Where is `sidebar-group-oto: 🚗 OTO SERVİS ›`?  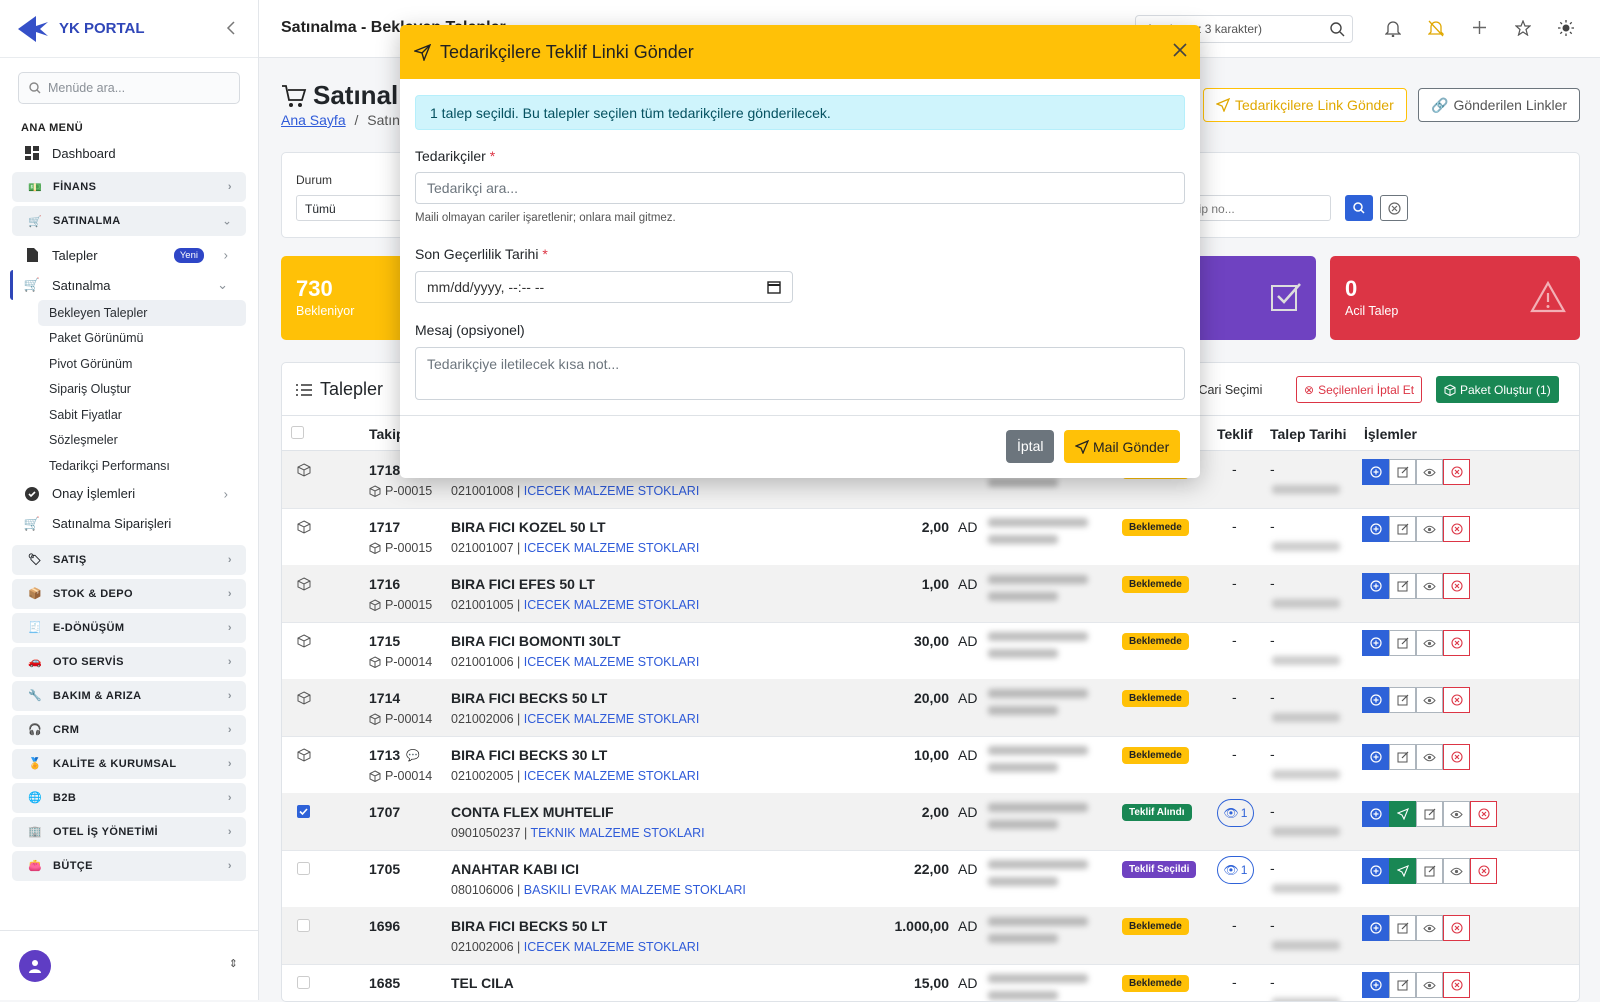
sidebar-group-oto: 🚗 OTO SERVİS › is located at coordinates (129, 661).